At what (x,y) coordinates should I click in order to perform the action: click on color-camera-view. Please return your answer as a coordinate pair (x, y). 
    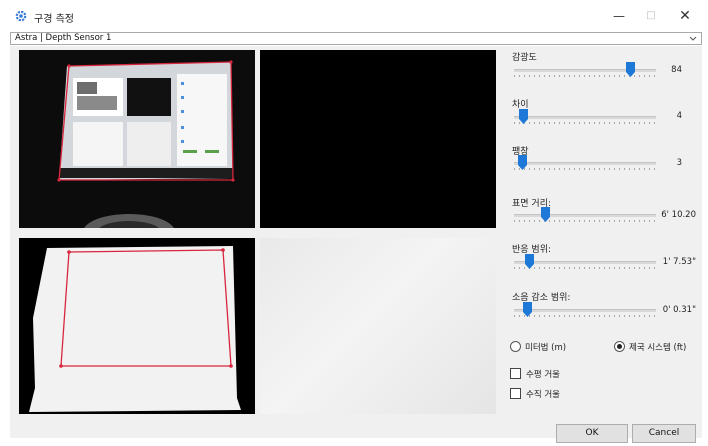
    Looking at the image, I should click on (137, 139).